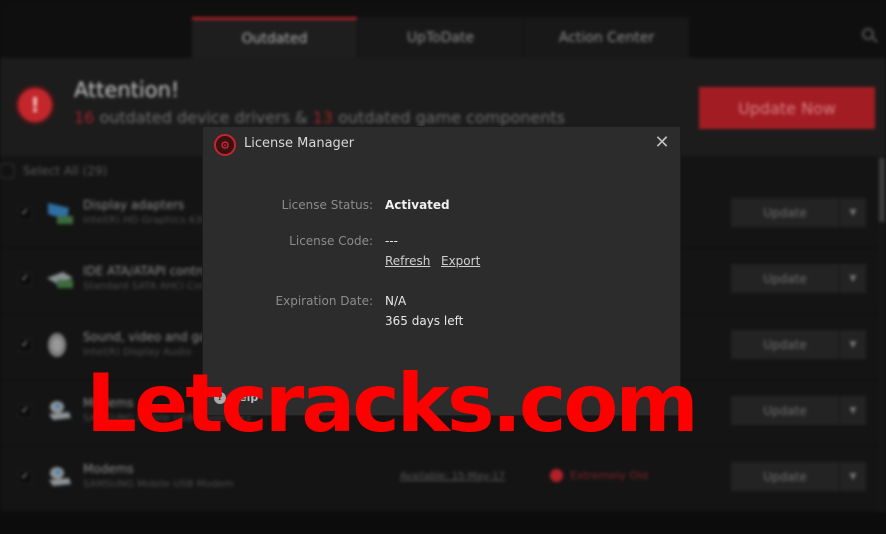 The width and height of the screenshot is (886, 534). What do you see at coordinates (324, 301) in the screenshot?
I see `expiration-date-label: Expiration Date:` at bounding box center [324, 301].